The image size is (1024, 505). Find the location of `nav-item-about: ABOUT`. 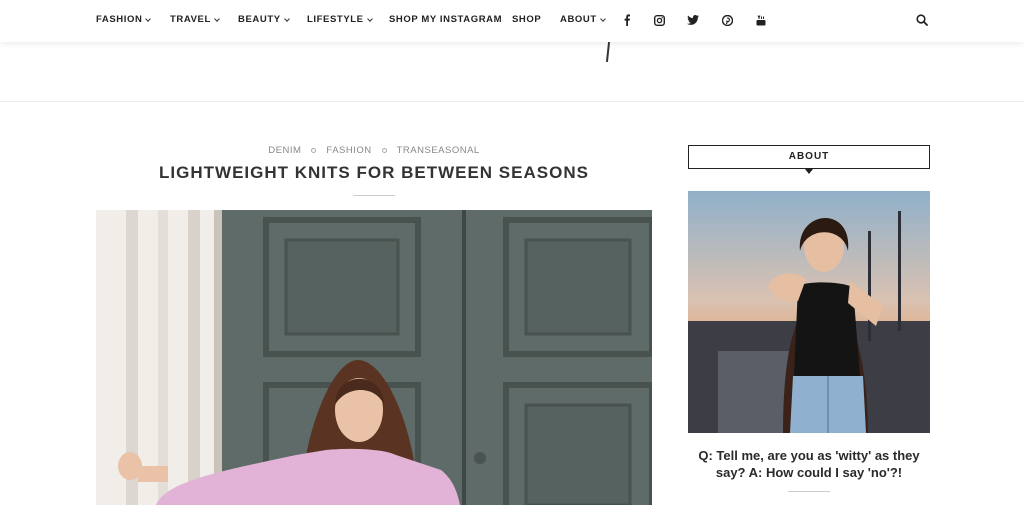

nav-item-about: ABOUT is located at coordinates (583, 19).